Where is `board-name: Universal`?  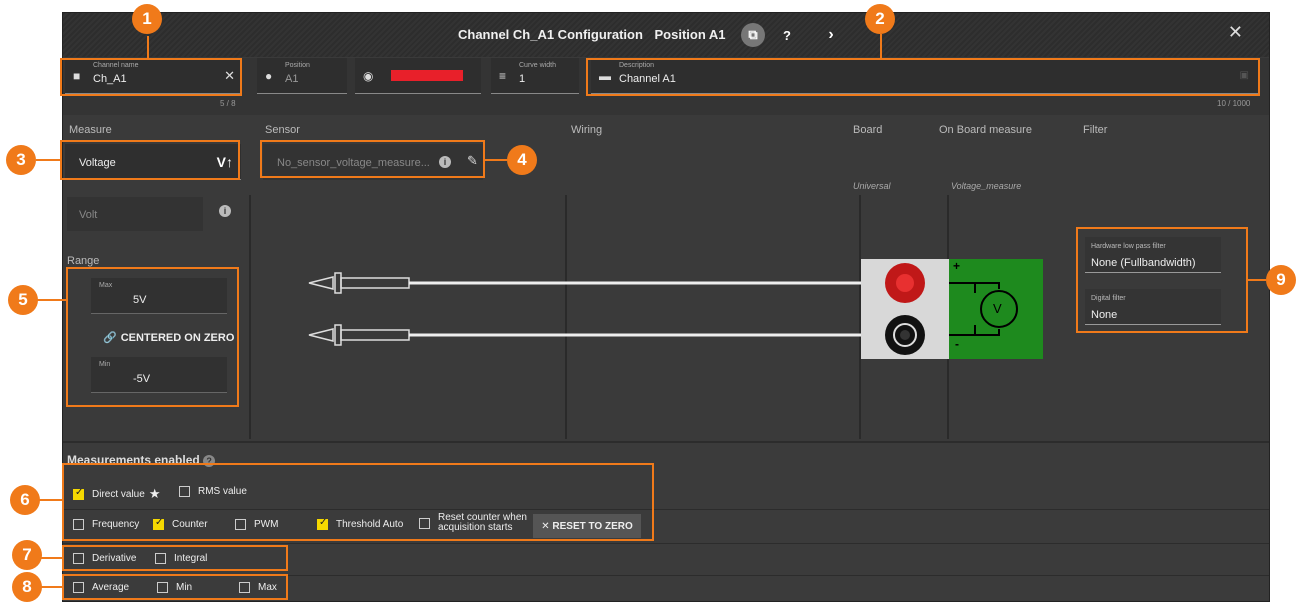
board-name: Universal is located at coordinates (872, 186).